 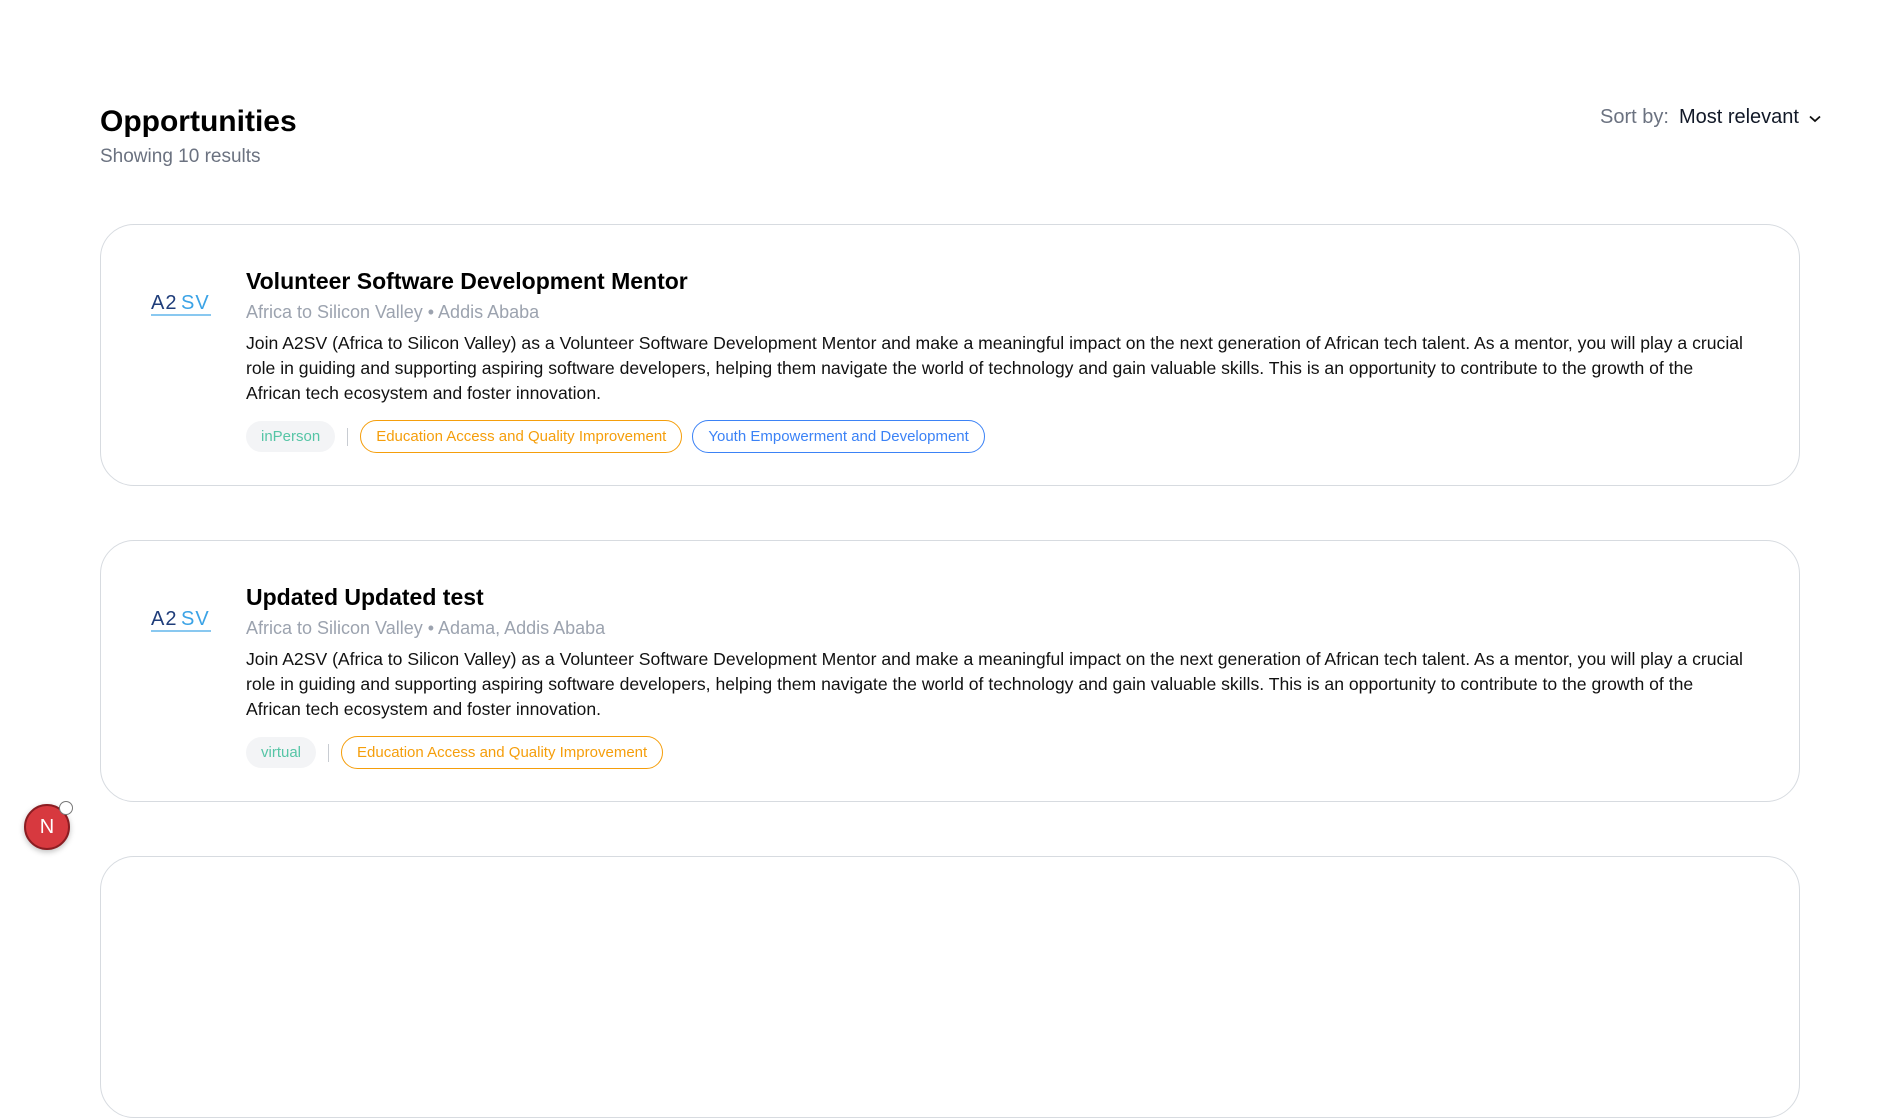 What do you see at coordinates (291, 436) in the screenshot?
I see `mode-badge: inPerson` at bounding box center [291, 436].